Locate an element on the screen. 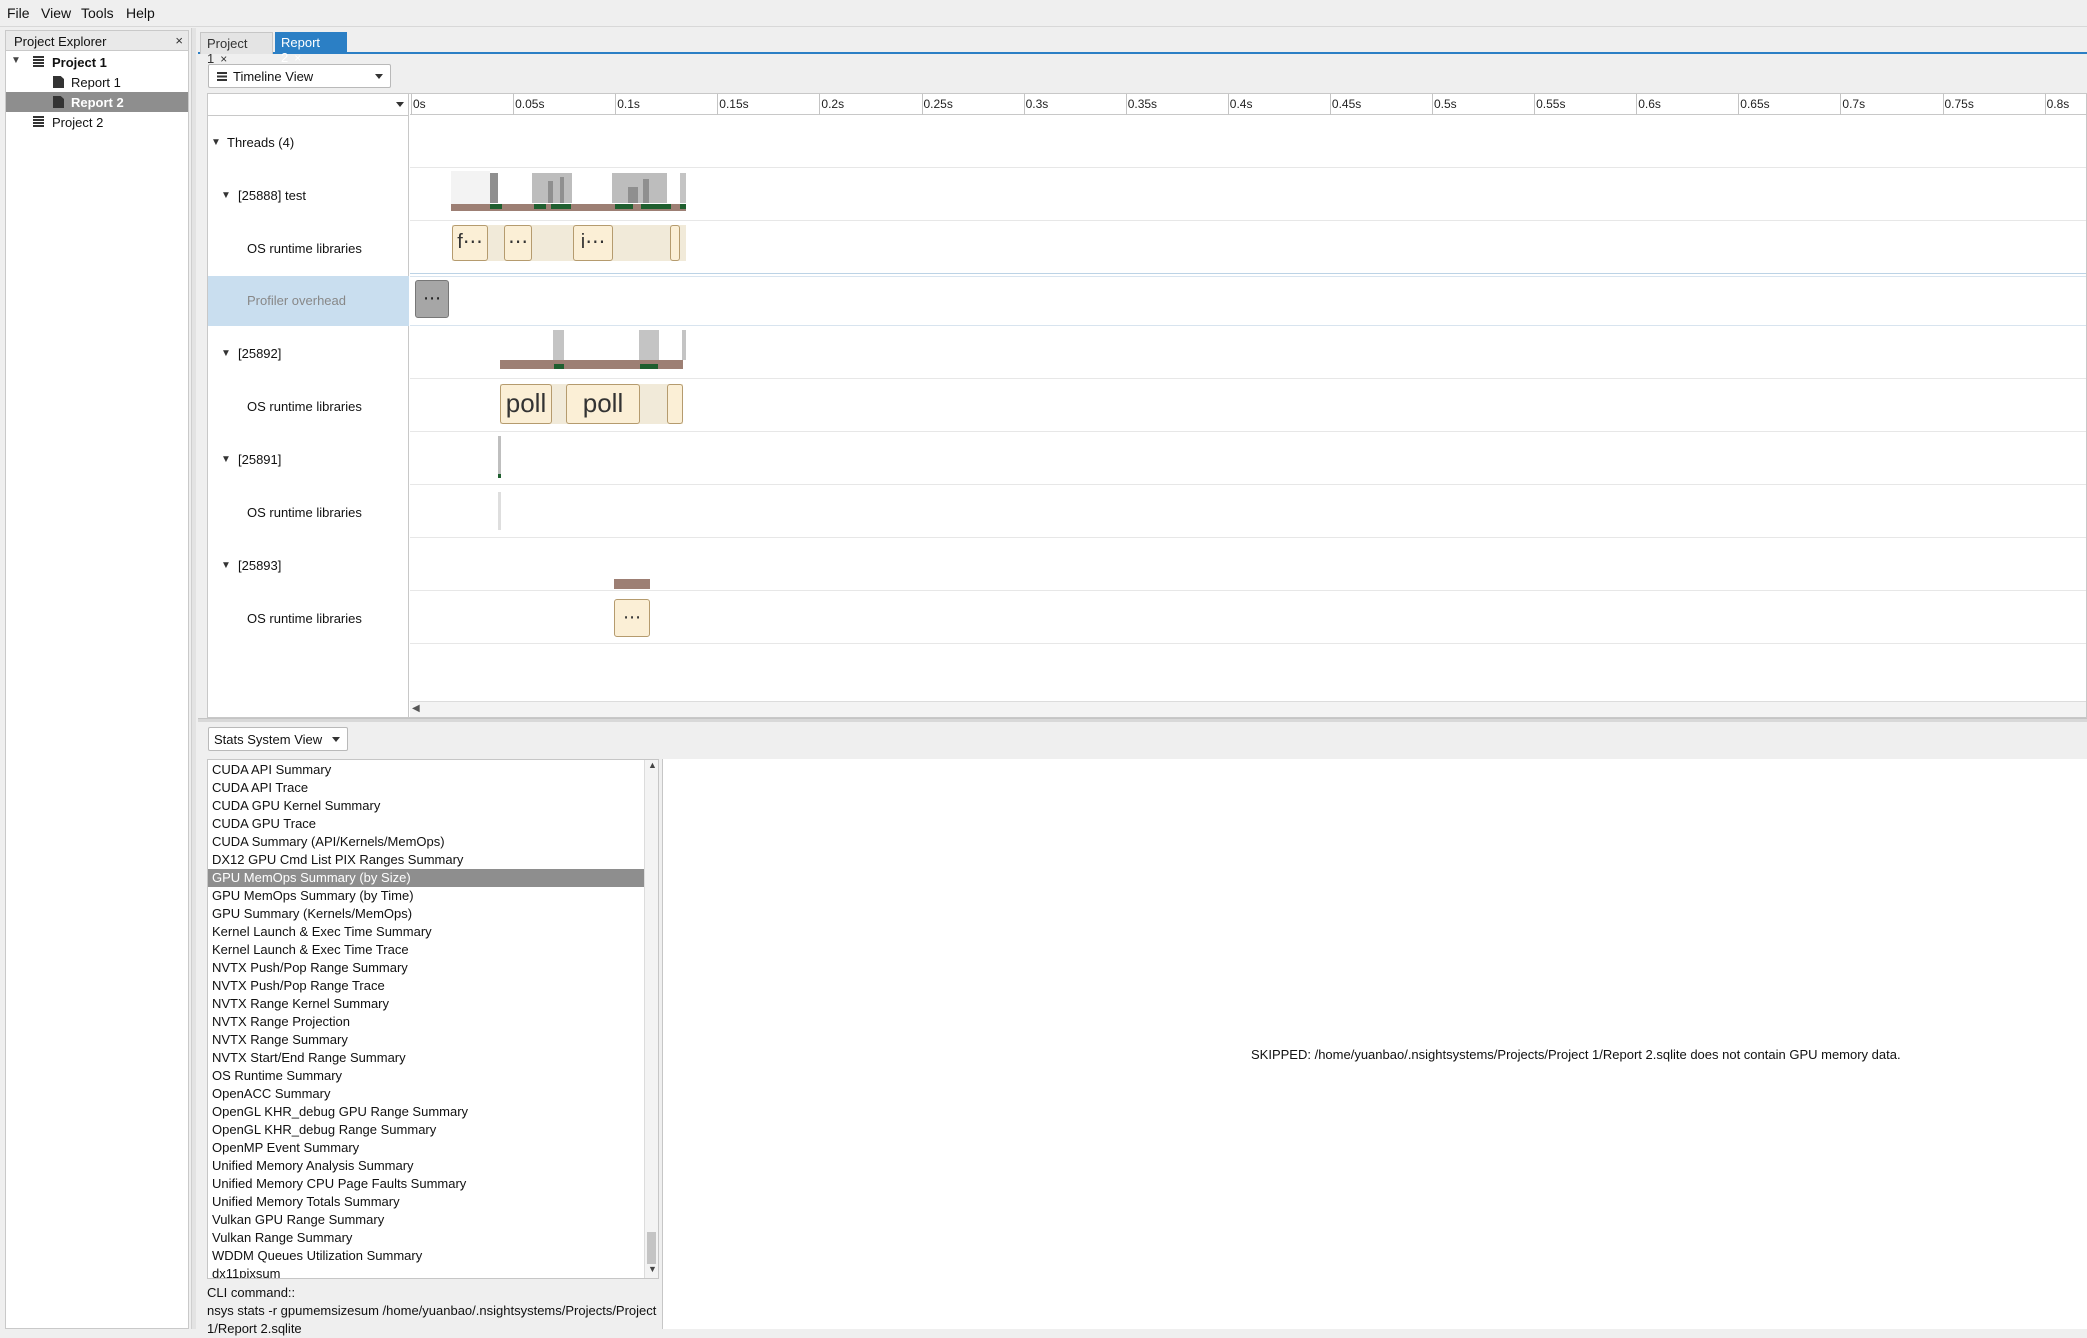 The width and height of the screenshot is (2087, 1338). ruler-tick-label: 0.25s is located at coordinates (938, 104).